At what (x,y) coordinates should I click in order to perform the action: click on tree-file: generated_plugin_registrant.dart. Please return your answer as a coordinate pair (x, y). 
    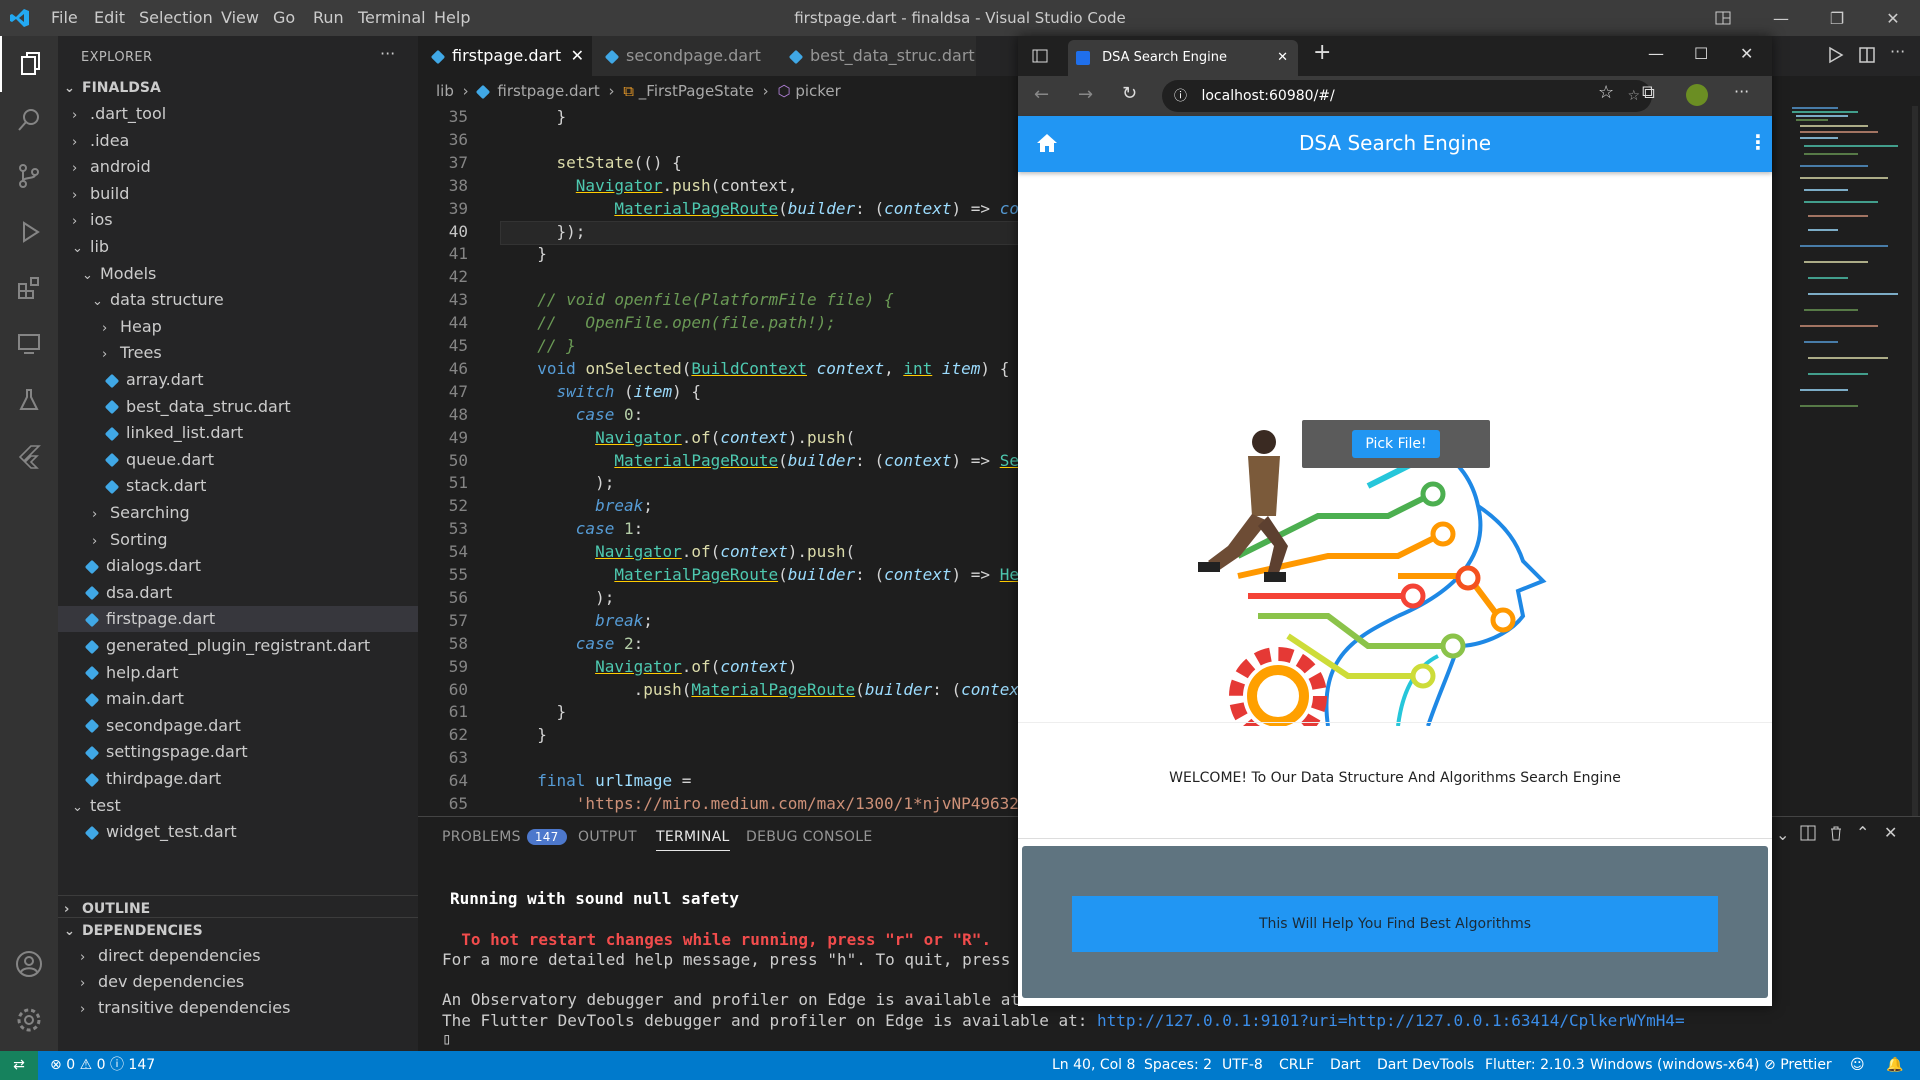
    Looking at the image, I should click on (250, 646).